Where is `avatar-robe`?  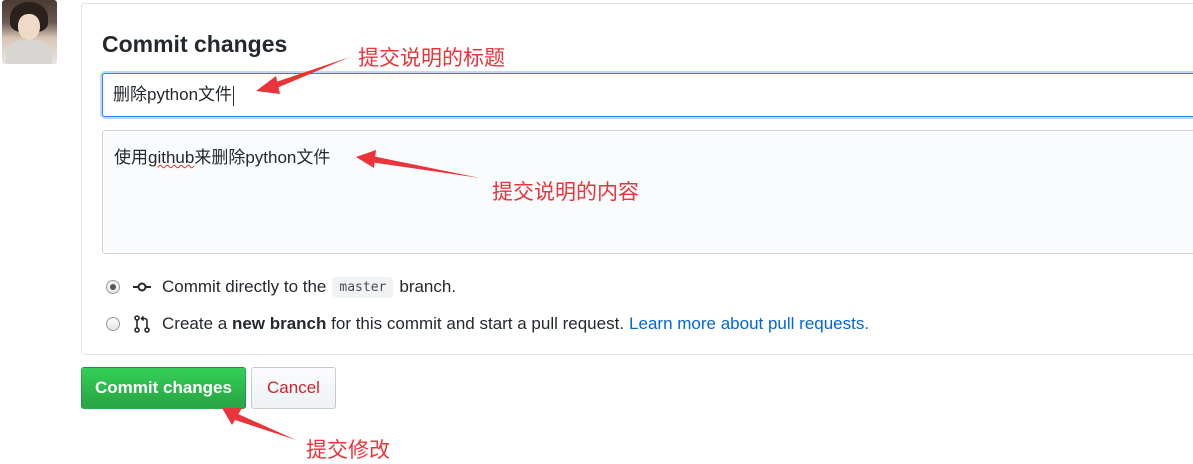
avatar-robe is located at coordinates (29, 52).